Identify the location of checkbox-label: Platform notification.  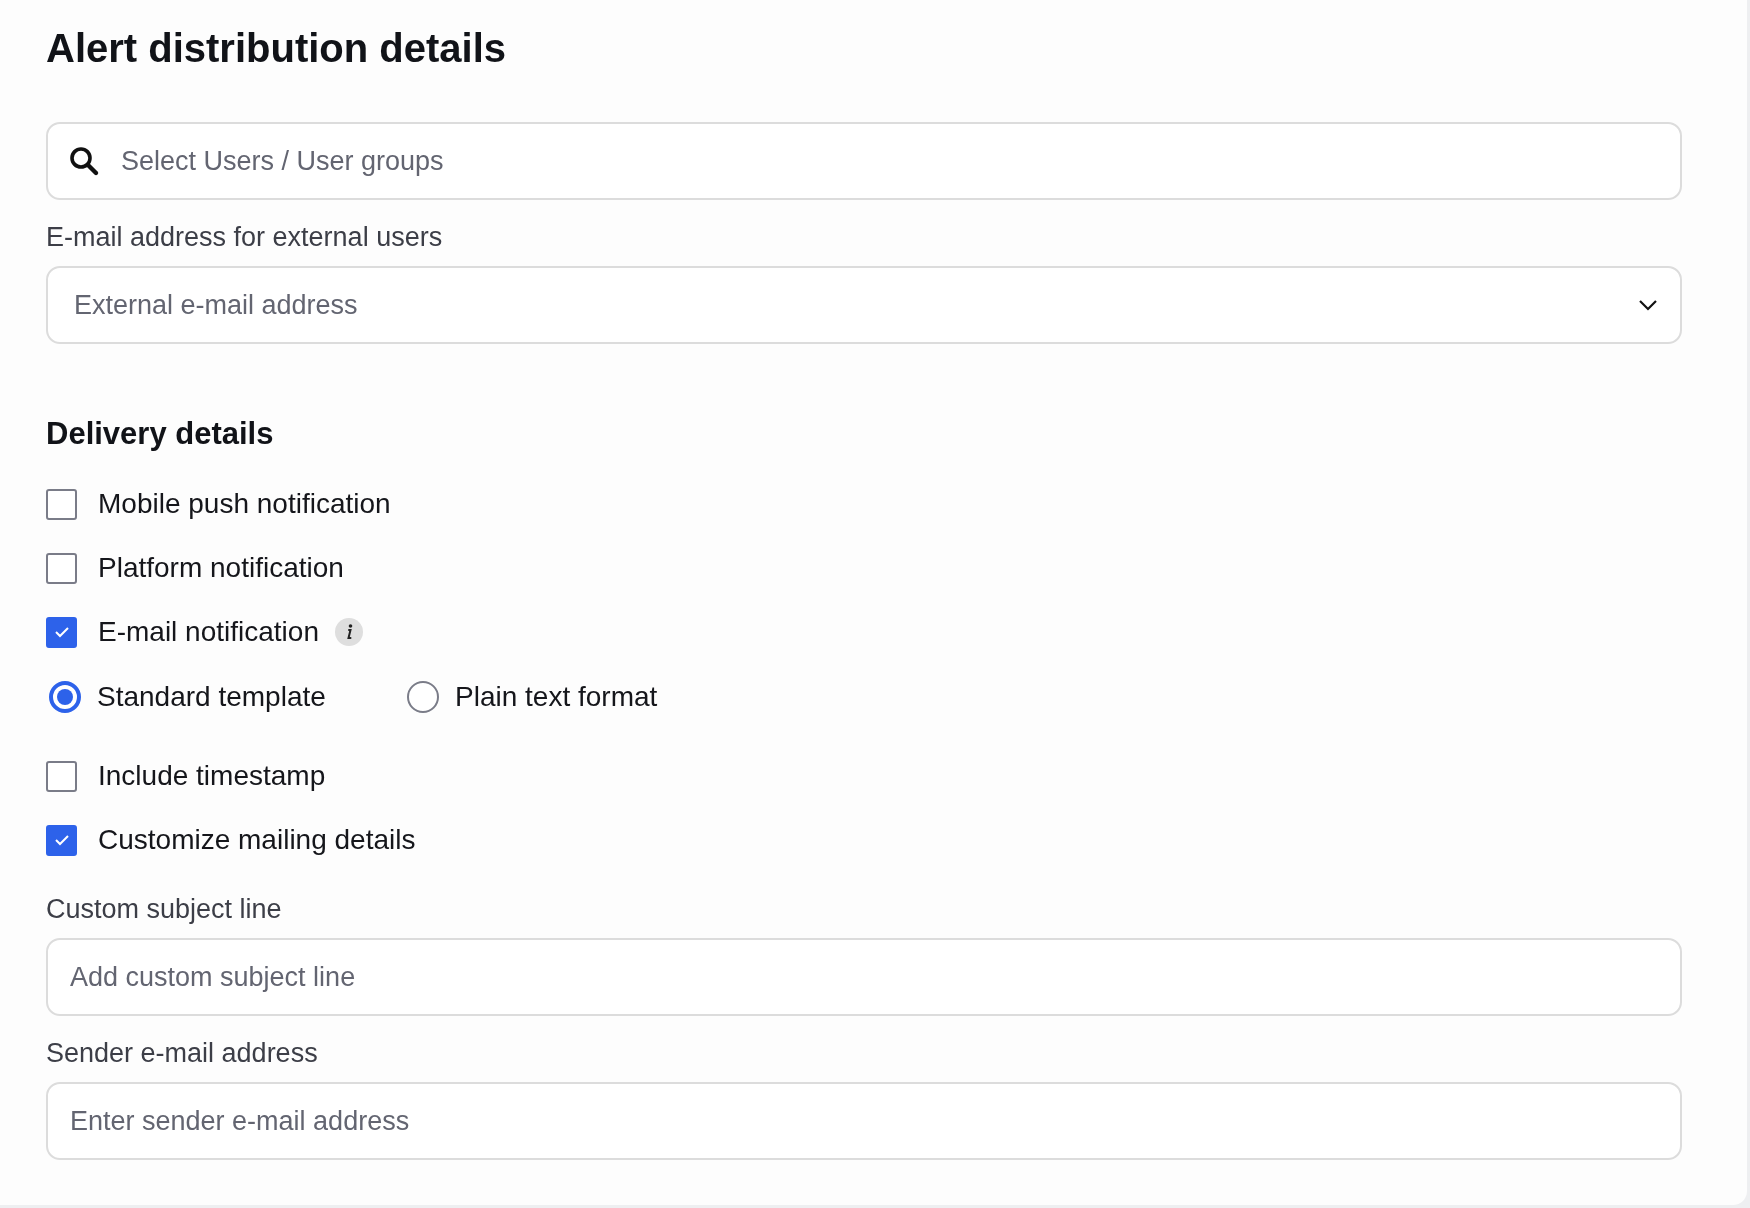
(221, 568).